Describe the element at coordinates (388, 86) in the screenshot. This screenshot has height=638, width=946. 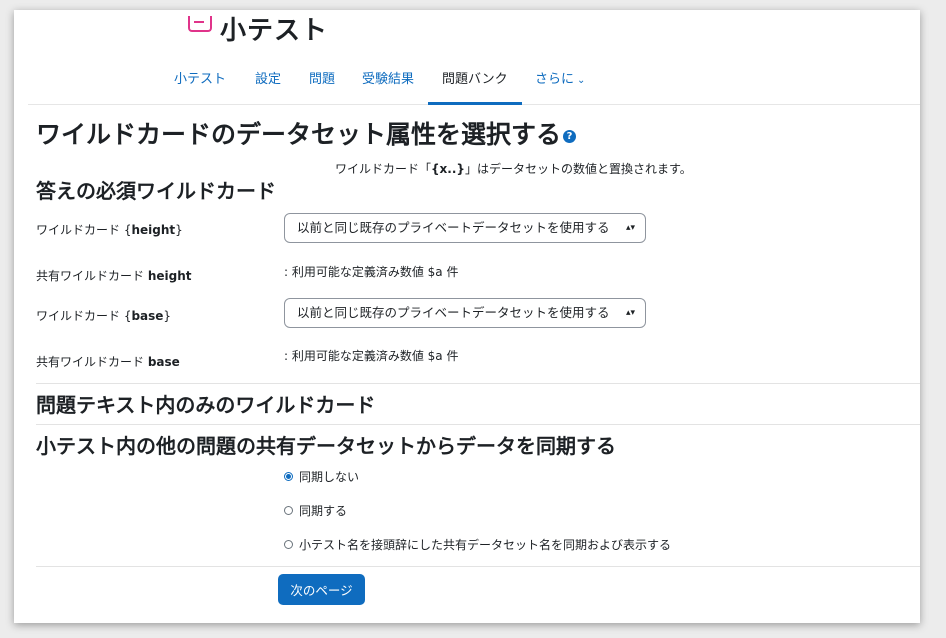
I see `tab-results: 受験結果` at that location.